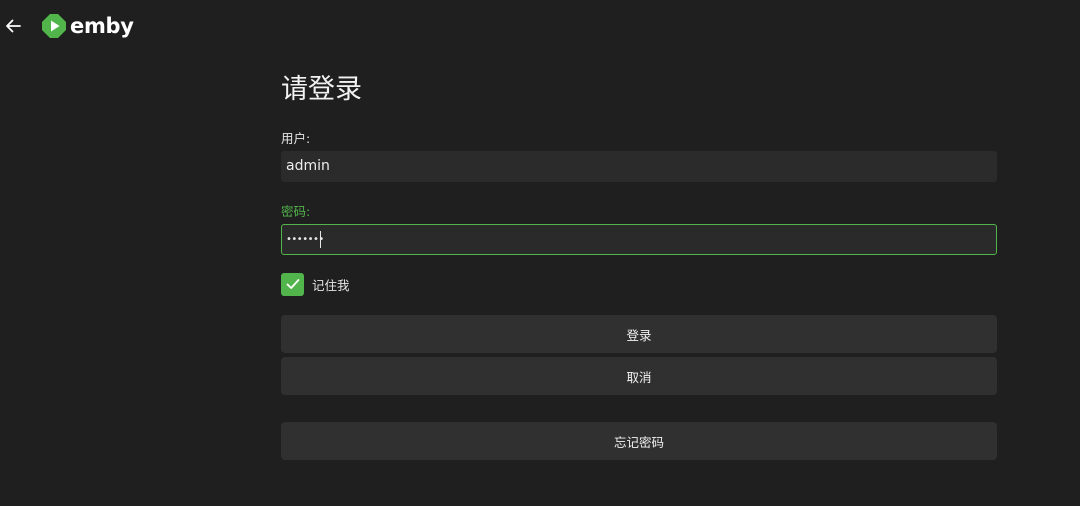  What do you see at coordinates (102, 26) in the screenshot?
I see `logo-text: emby` at bounding box center [102, 26].